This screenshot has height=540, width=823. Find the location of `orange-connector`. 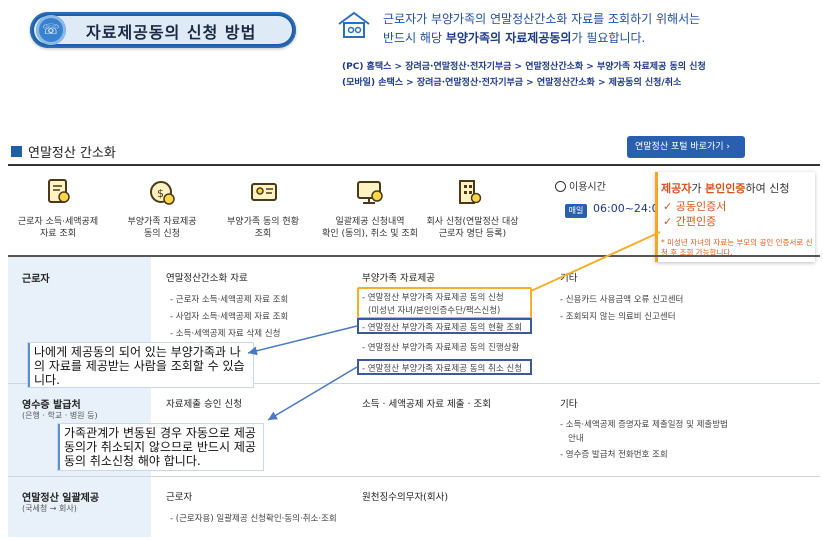

orange-connector is located at coordinates (595, 261).